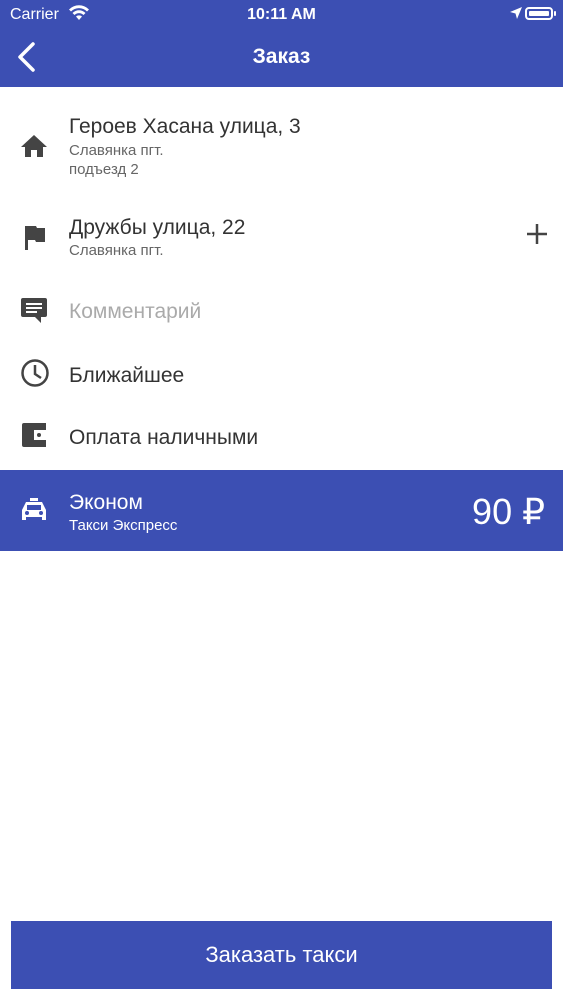 This screenshot has width=563, height=1000. Describe the element at coordinates (281, 510) in the screenshot. I see `tariff-row: Эконом Такси Экспресс 90 ₽` at that location.